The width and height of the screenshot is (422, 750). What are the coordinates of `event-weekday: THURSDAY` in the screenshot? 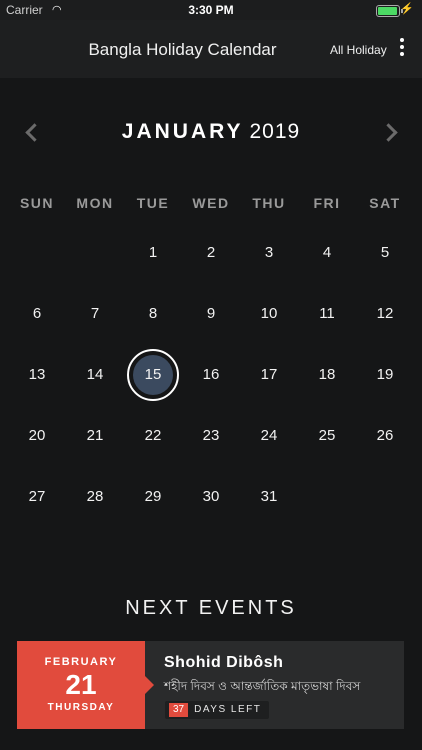 It's located at (81, 707).